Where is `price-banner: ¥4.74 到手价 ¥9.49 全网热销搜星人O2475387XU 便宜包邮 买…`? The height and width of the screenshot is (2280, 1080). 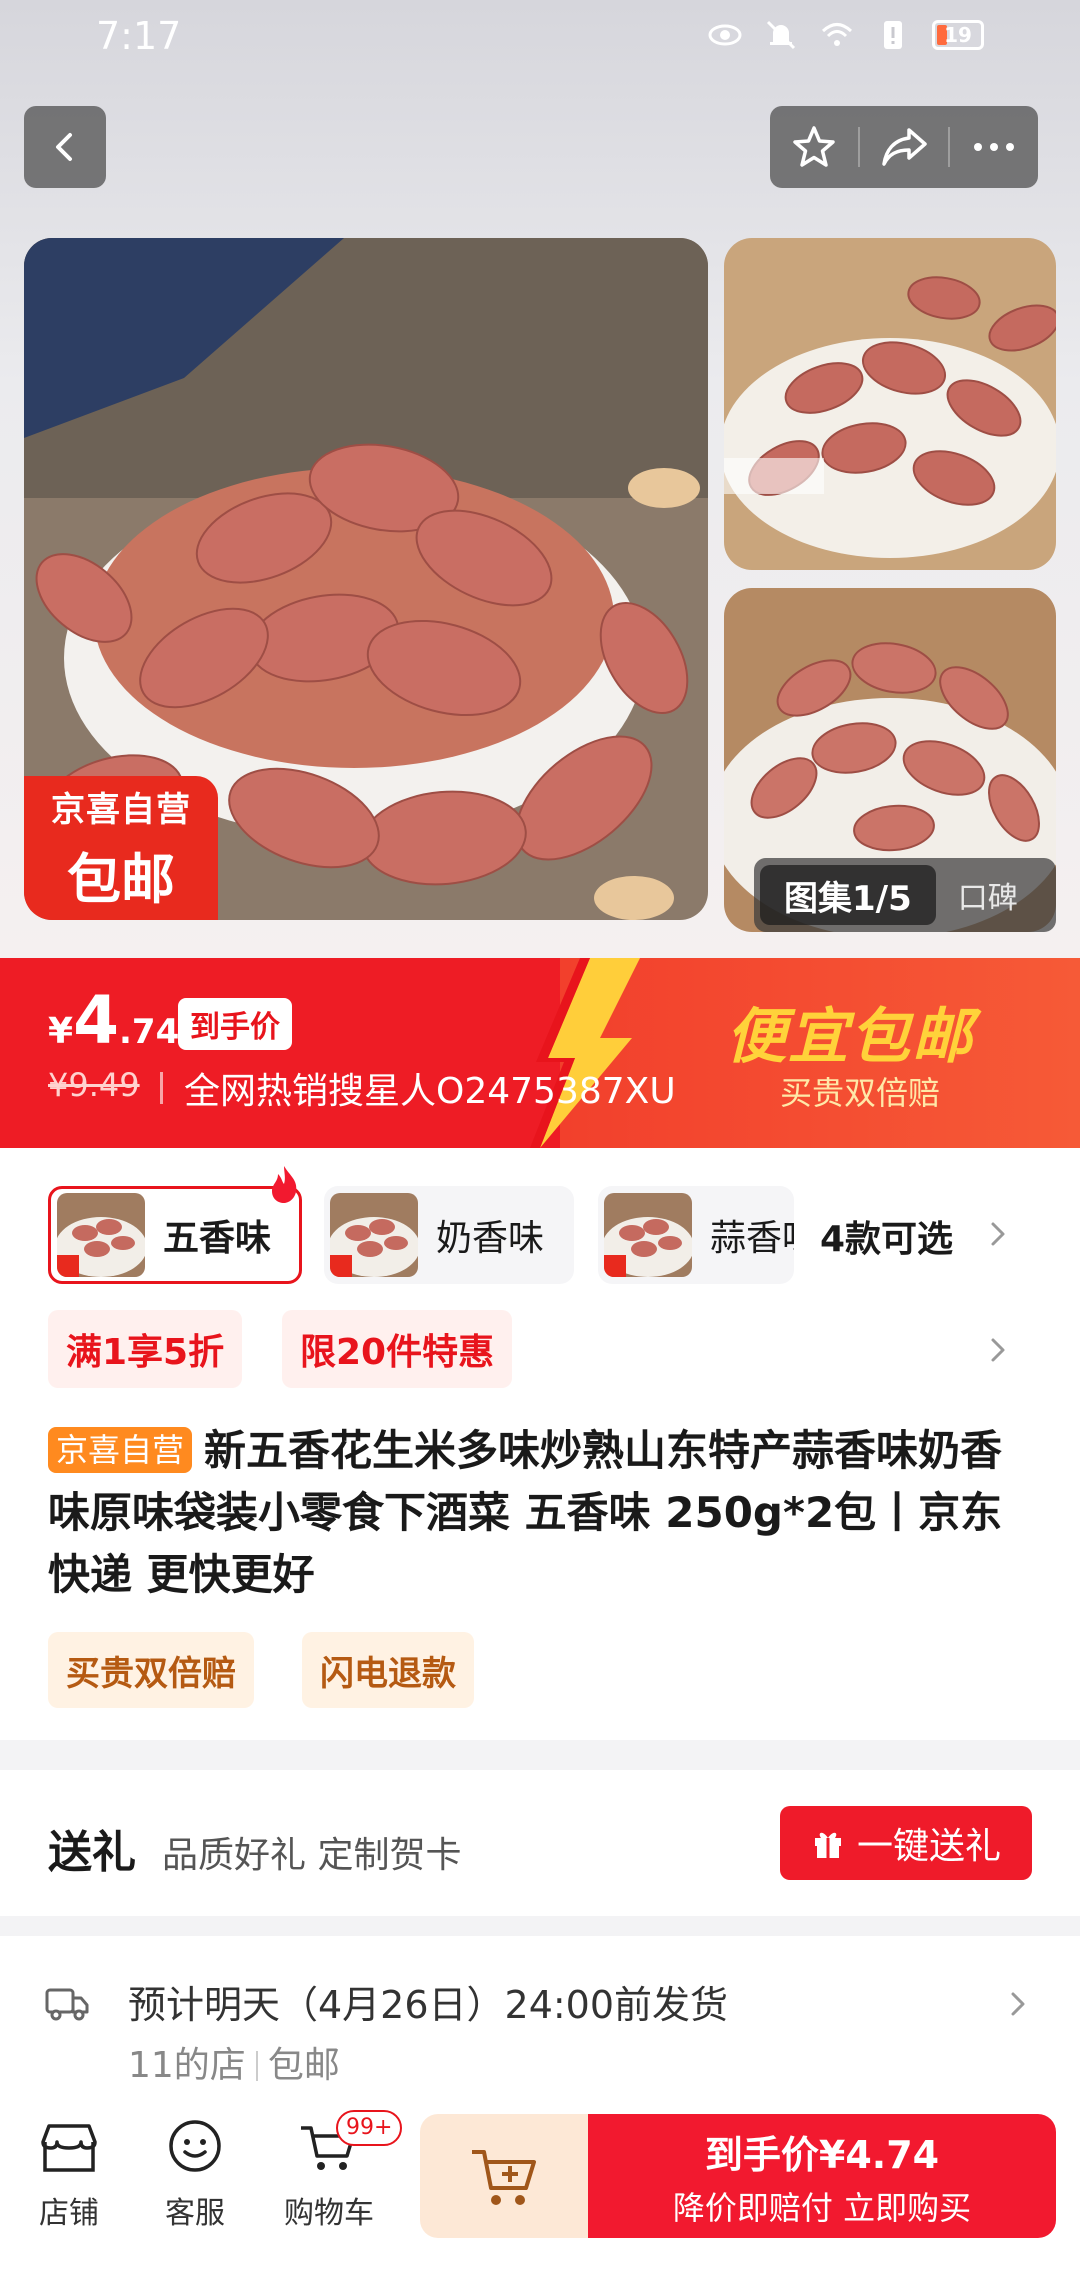 price-banner: ¥4.74 到手价 ¥9.49 全网热销搜星人O2475387XU 便宜包邮 买… is located at coordinates (540, 1053).